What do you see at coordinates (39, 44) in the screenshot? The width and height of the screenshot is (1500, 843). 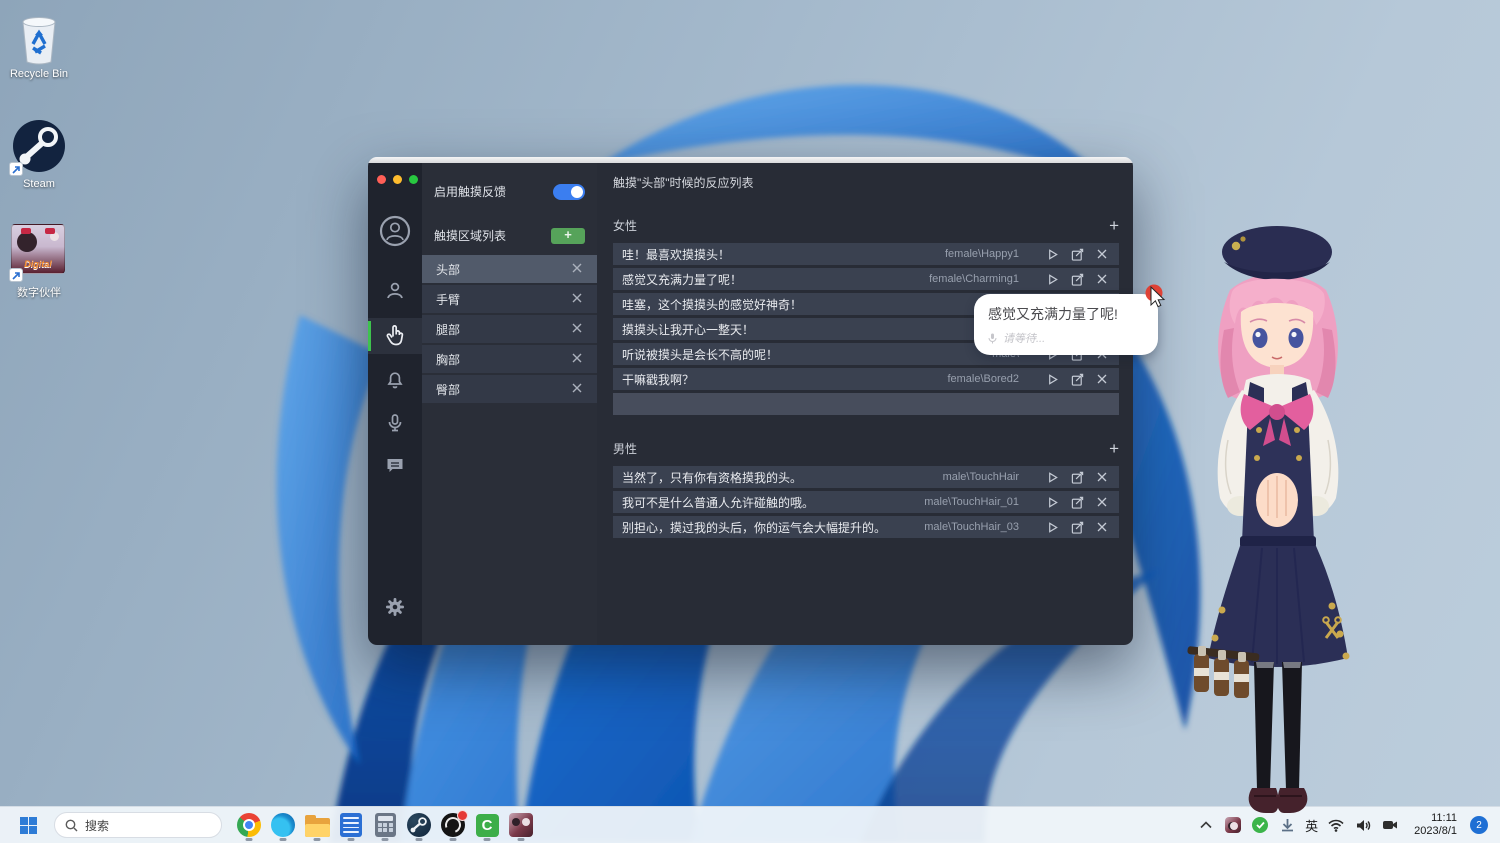 I see `desktop-icon-recycle-bin: Recycle Bin` at bounding box center [39, 44].